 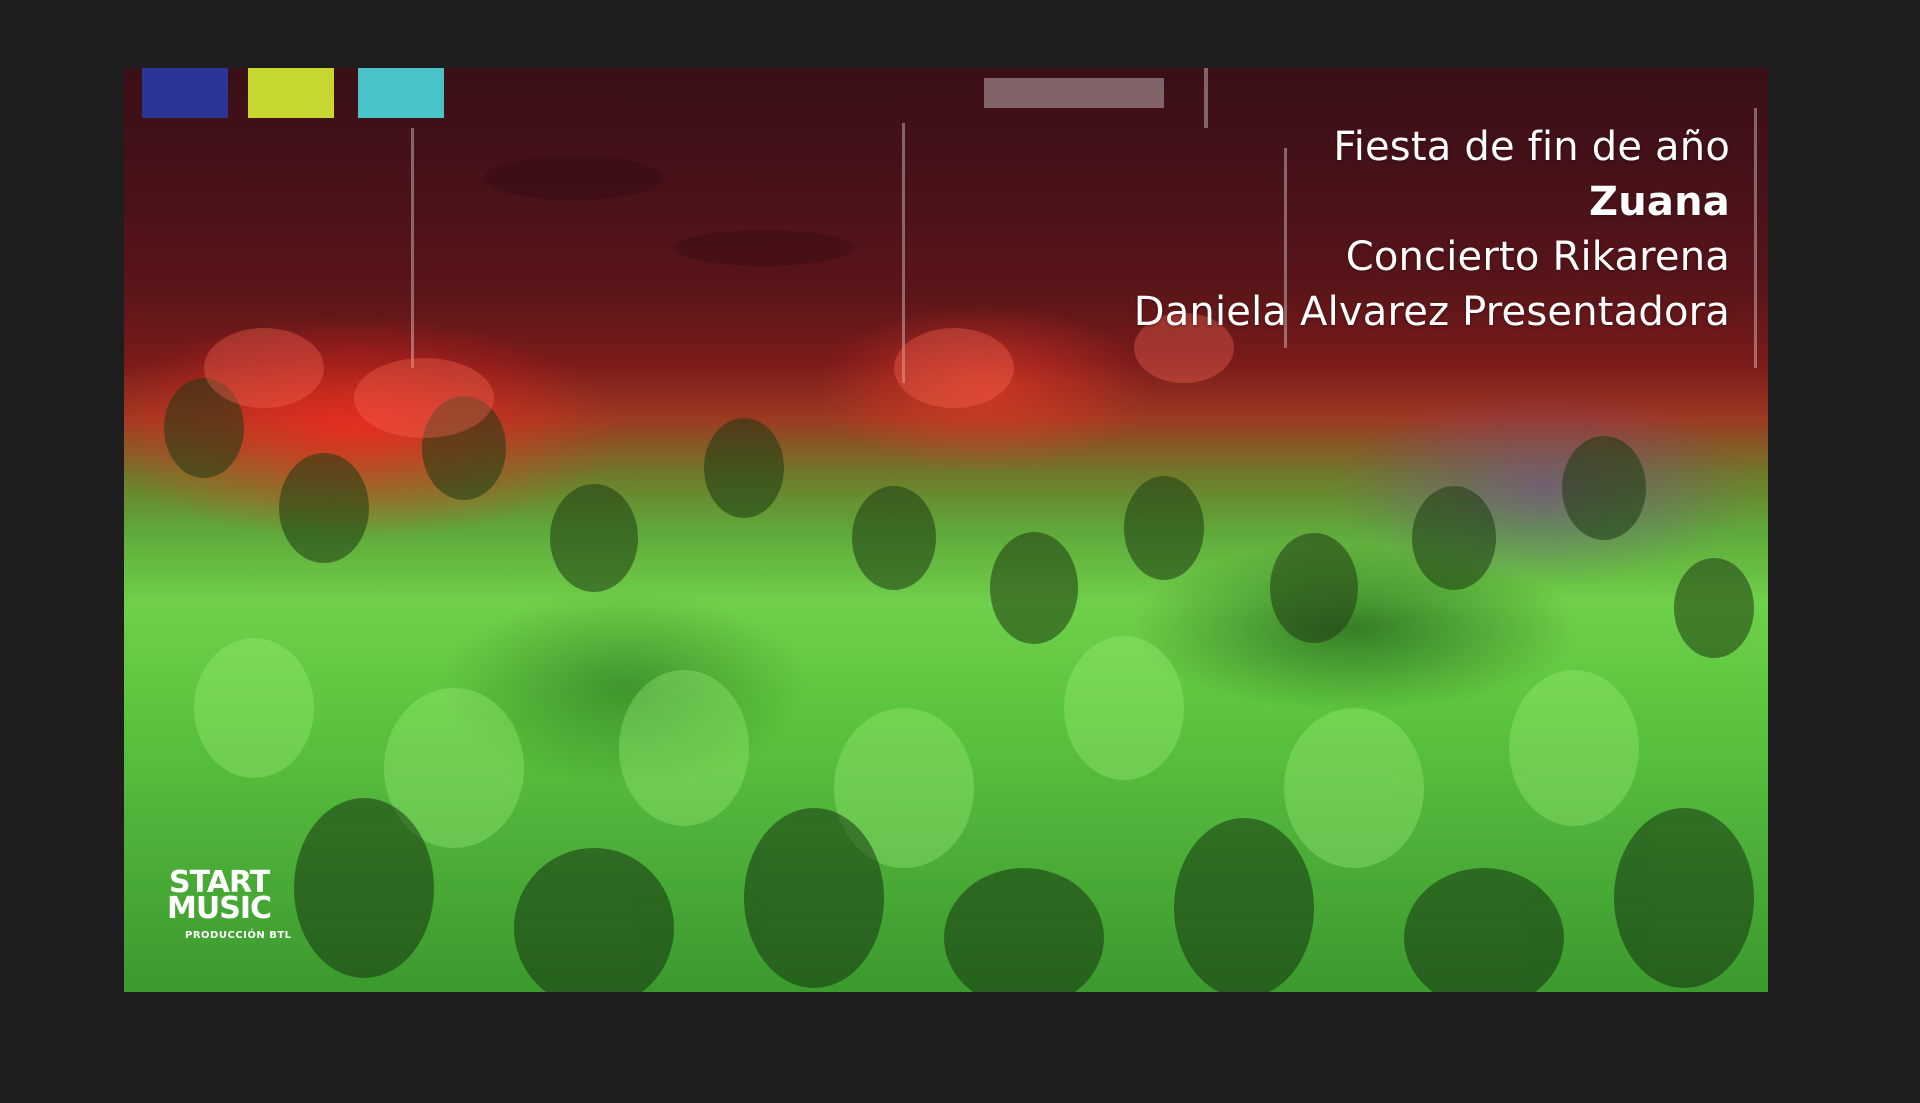 I want to click on color-swatch-lime, so click(x=291, y=93).